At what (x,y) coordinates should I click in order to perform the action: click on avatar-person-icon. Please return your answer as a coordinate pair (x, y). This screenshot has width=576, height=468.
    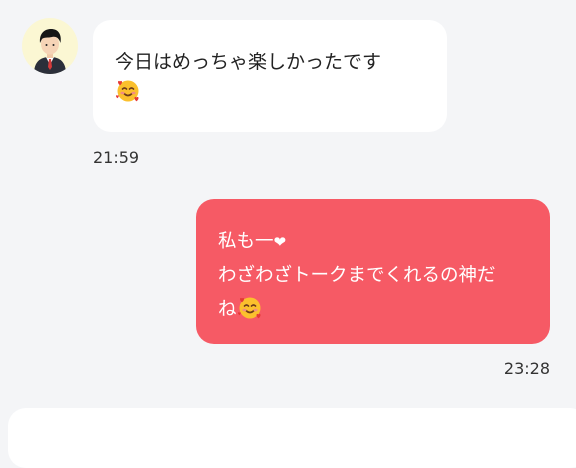
    Looking at the image, I should click on (50, 51).